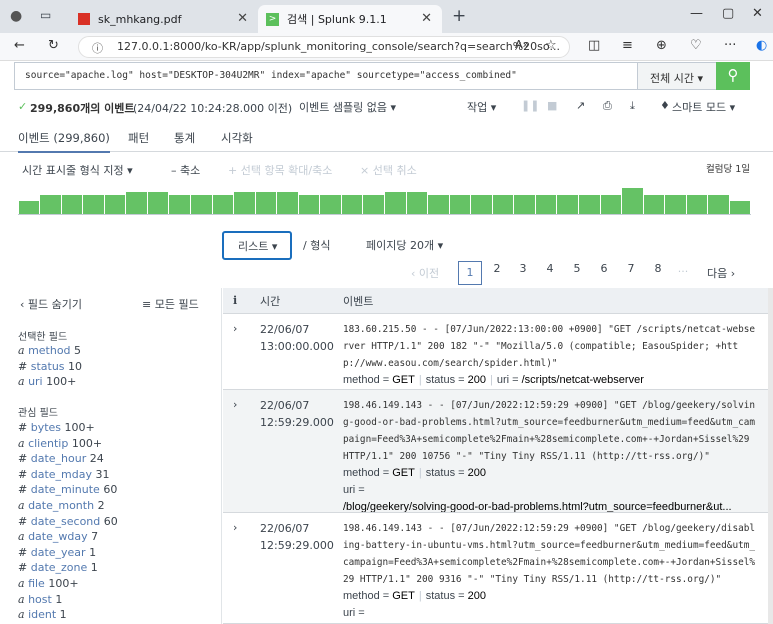  What do you see at coordinates (40, 599) in the screenshot?
I see `field-host: a host 1` at bounding box center [40, 599].